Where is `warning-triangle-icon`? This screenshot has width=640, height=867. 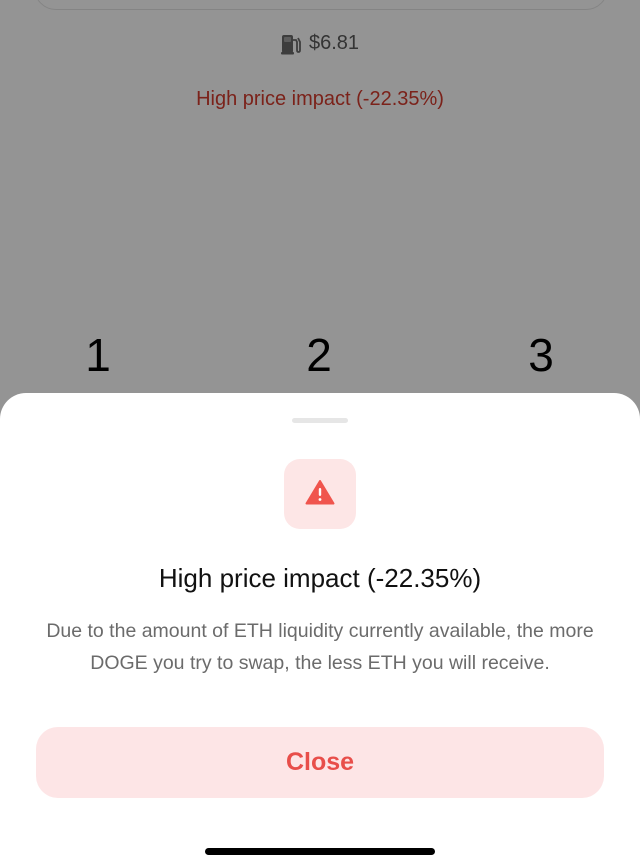
warning-triangle-icon is located at coordinates (320, 494).